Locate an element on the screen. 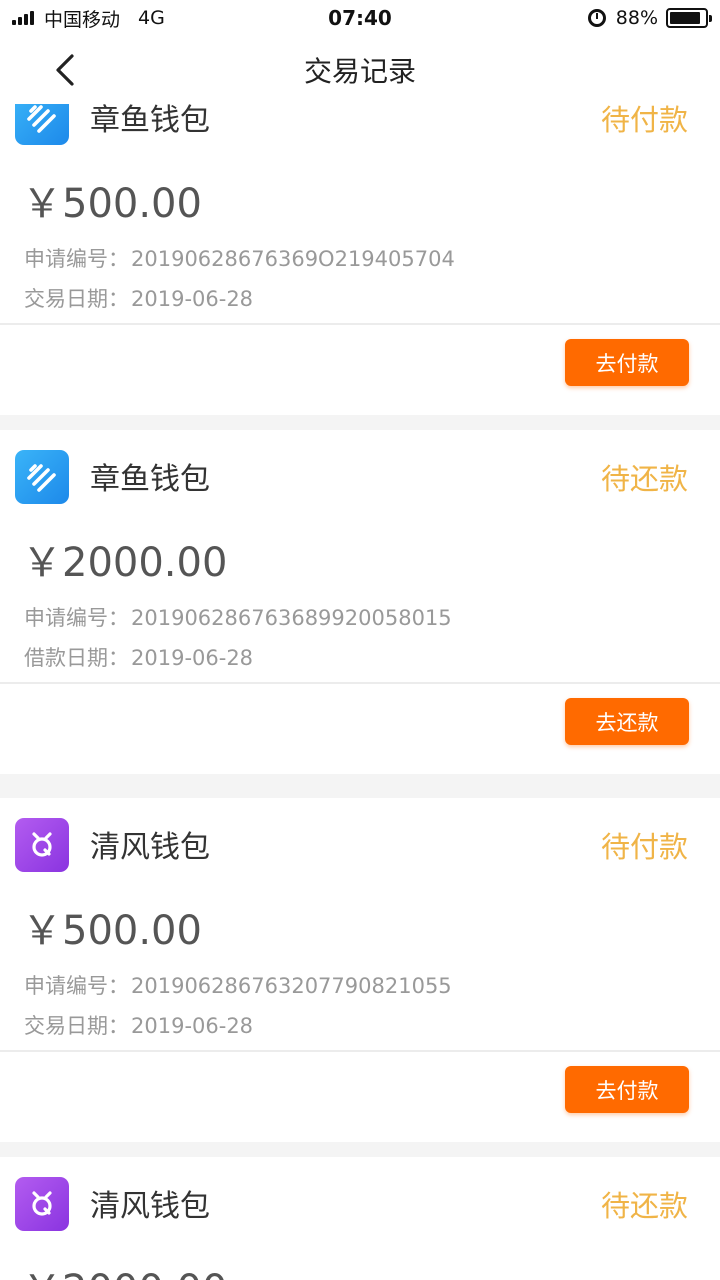 The image size is (720, 1280). date-label: 借款日期： is located at coordinates (76, 658).